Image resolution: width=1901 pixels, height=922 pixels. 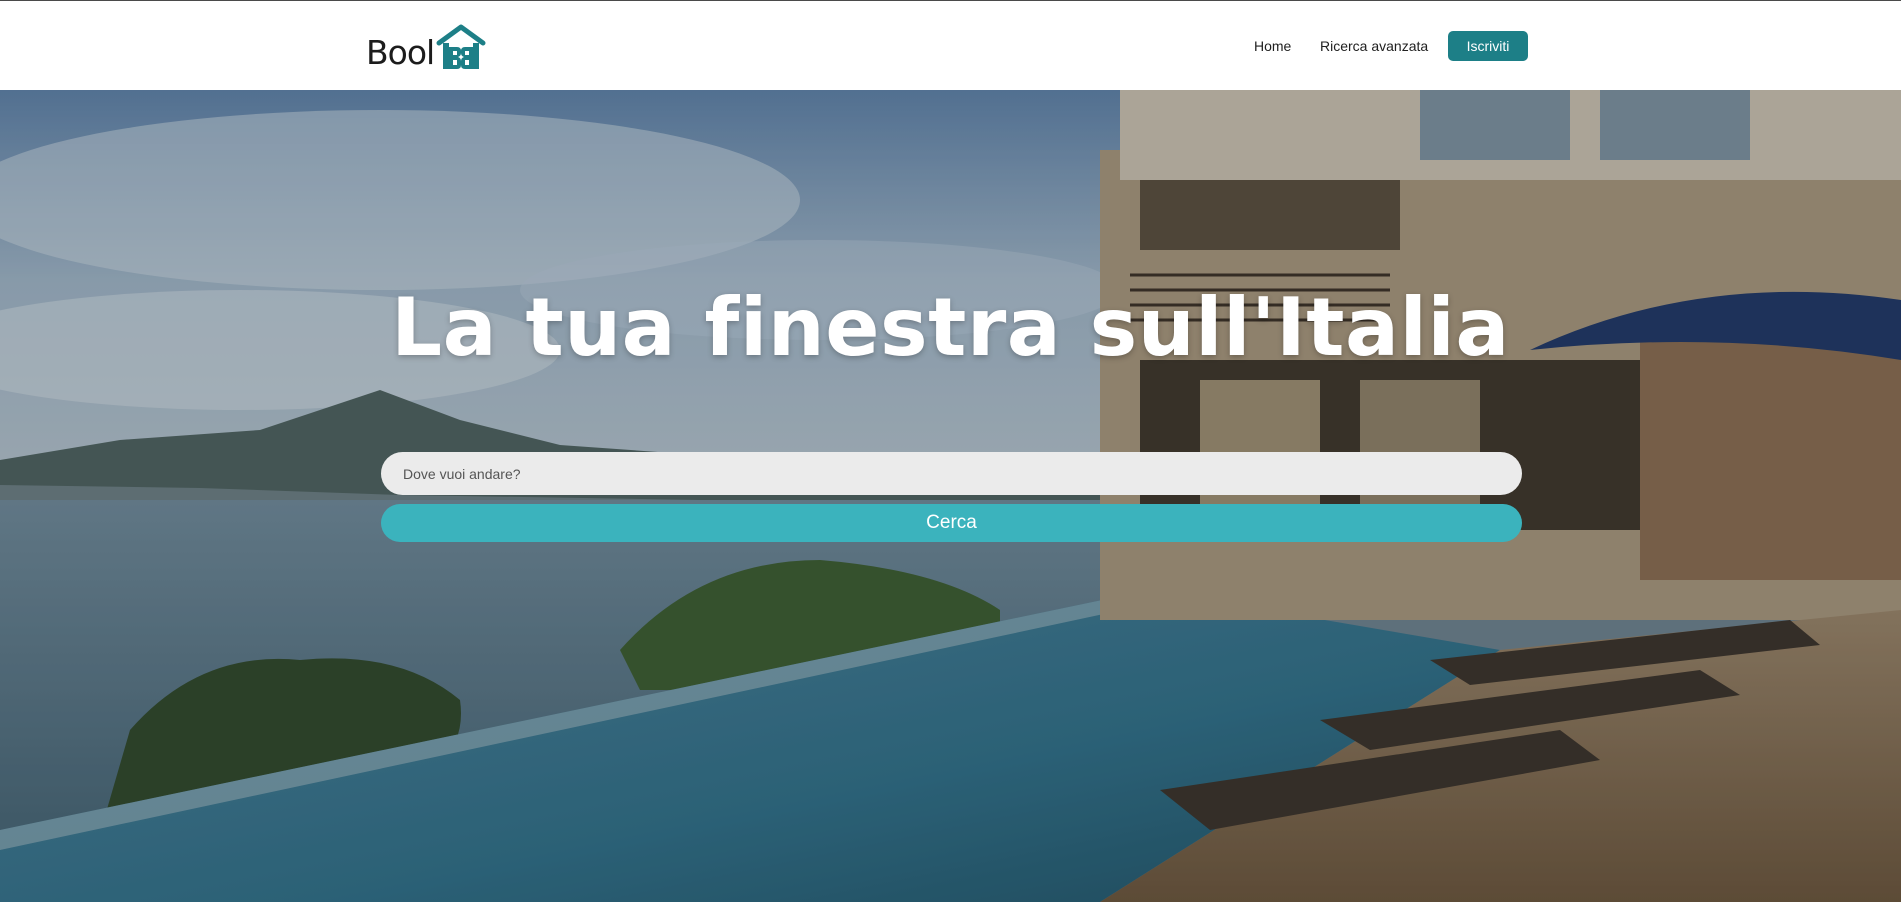 What do you see at coordinates (950, 327) in the screenshot?
I see `hero-title: La tua finestra sull'Italia` at bounding box center [950, 327].